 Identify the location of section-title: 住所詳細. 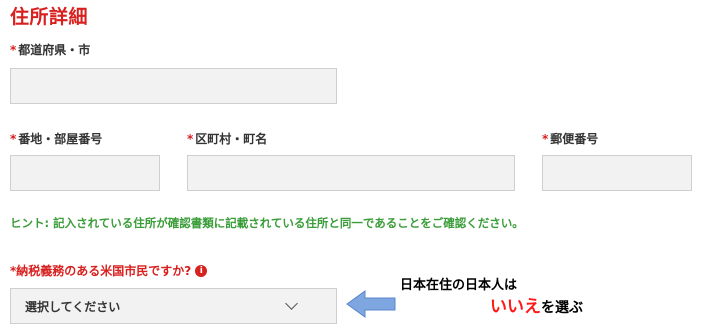
(49, 17).